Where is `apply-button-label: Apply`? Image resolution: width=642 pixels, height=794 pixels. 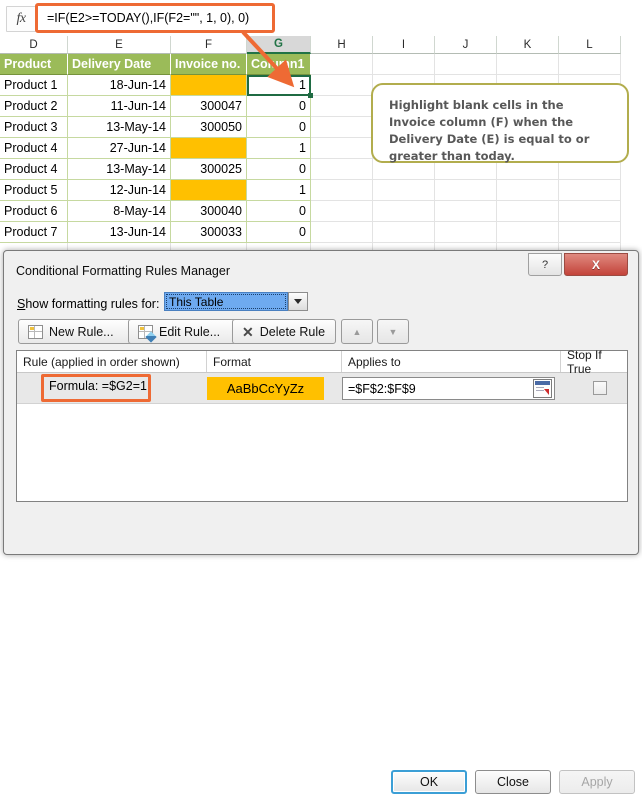 apply-button-label: Apply is located at coordinates (597, 782).